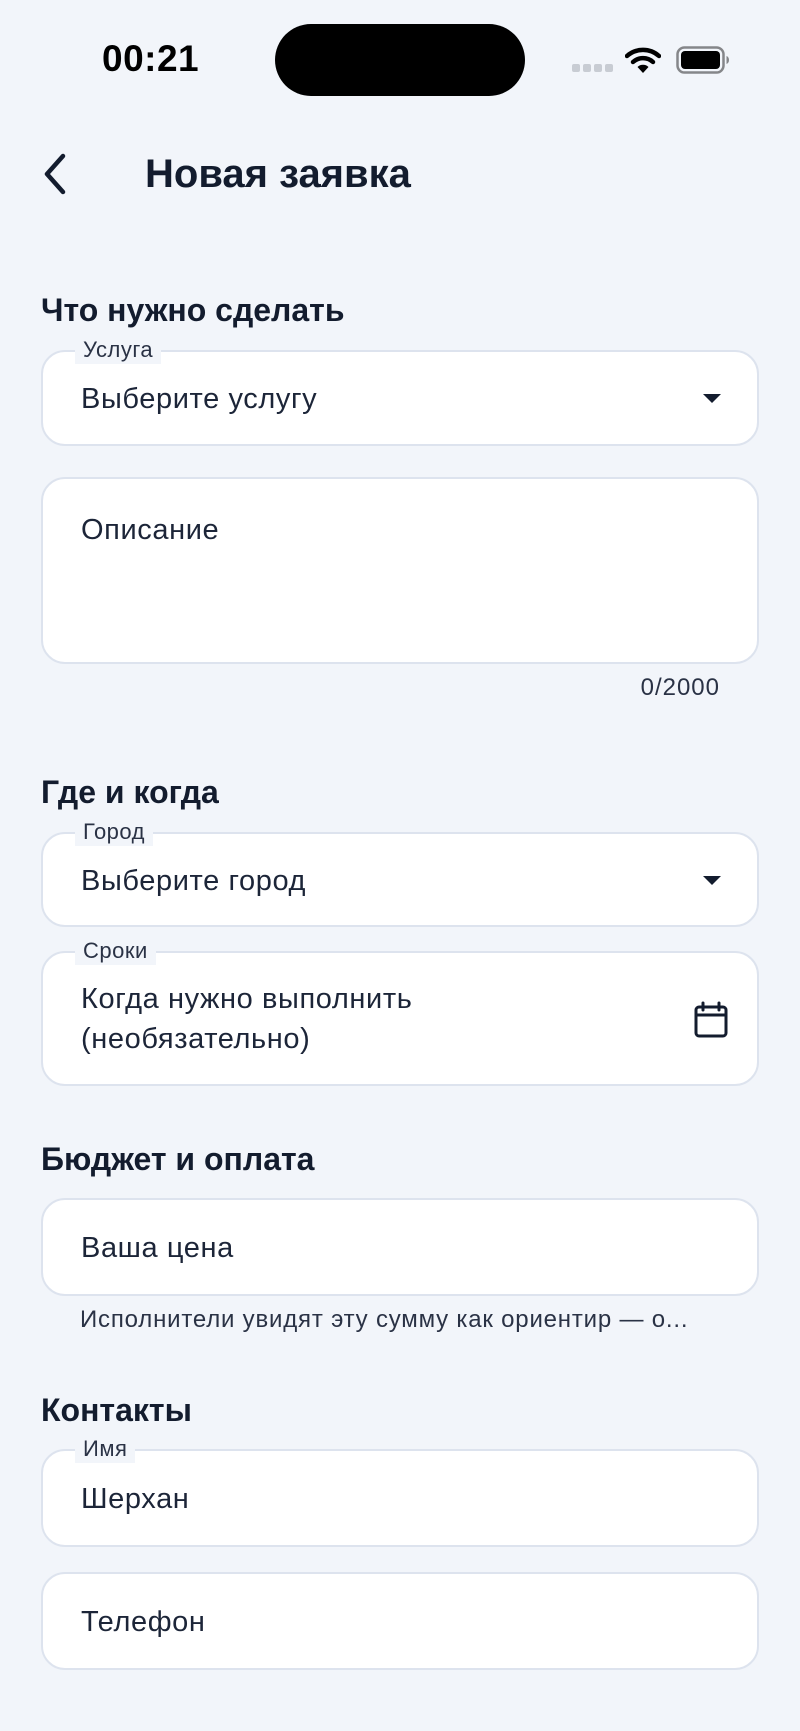  Describe the element at coordinates (680, 687) in the screenshot. I see `description-counter: 0/2000` at that location.